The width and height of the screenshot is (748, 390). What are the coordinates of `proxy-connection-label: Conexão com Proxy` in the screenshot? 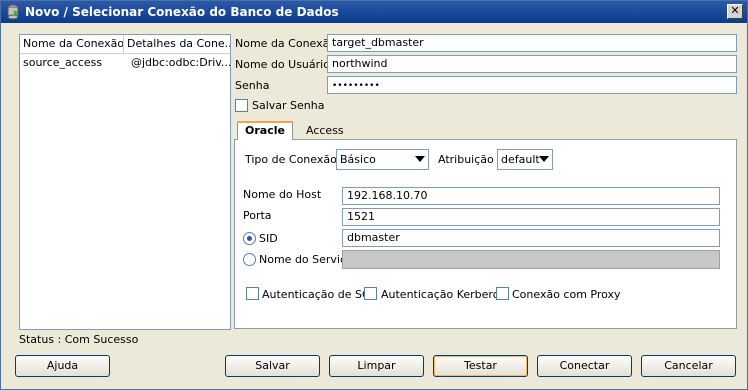 It's located at (566, 294).